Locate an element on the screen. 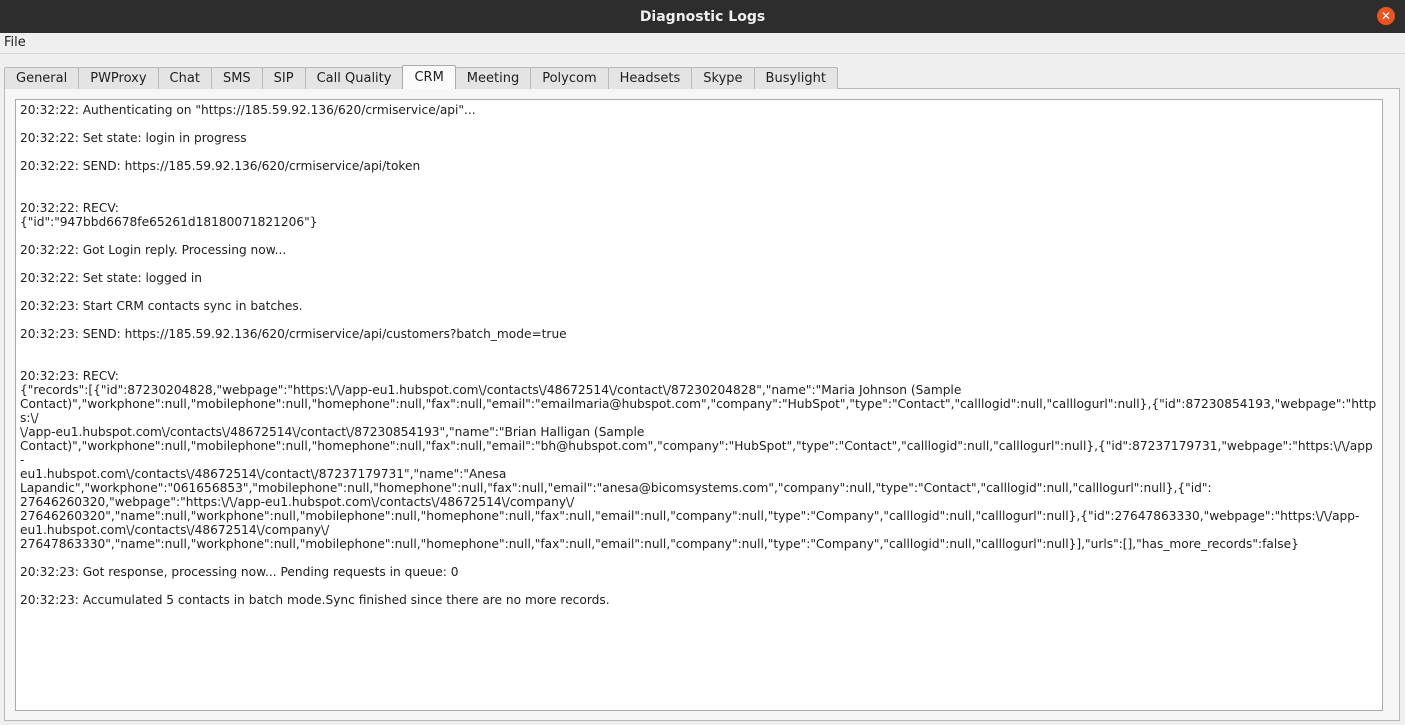 The width and height of the screenshot is (1405, 725). tab-crm: CRM is located at coordinates (429, 77).